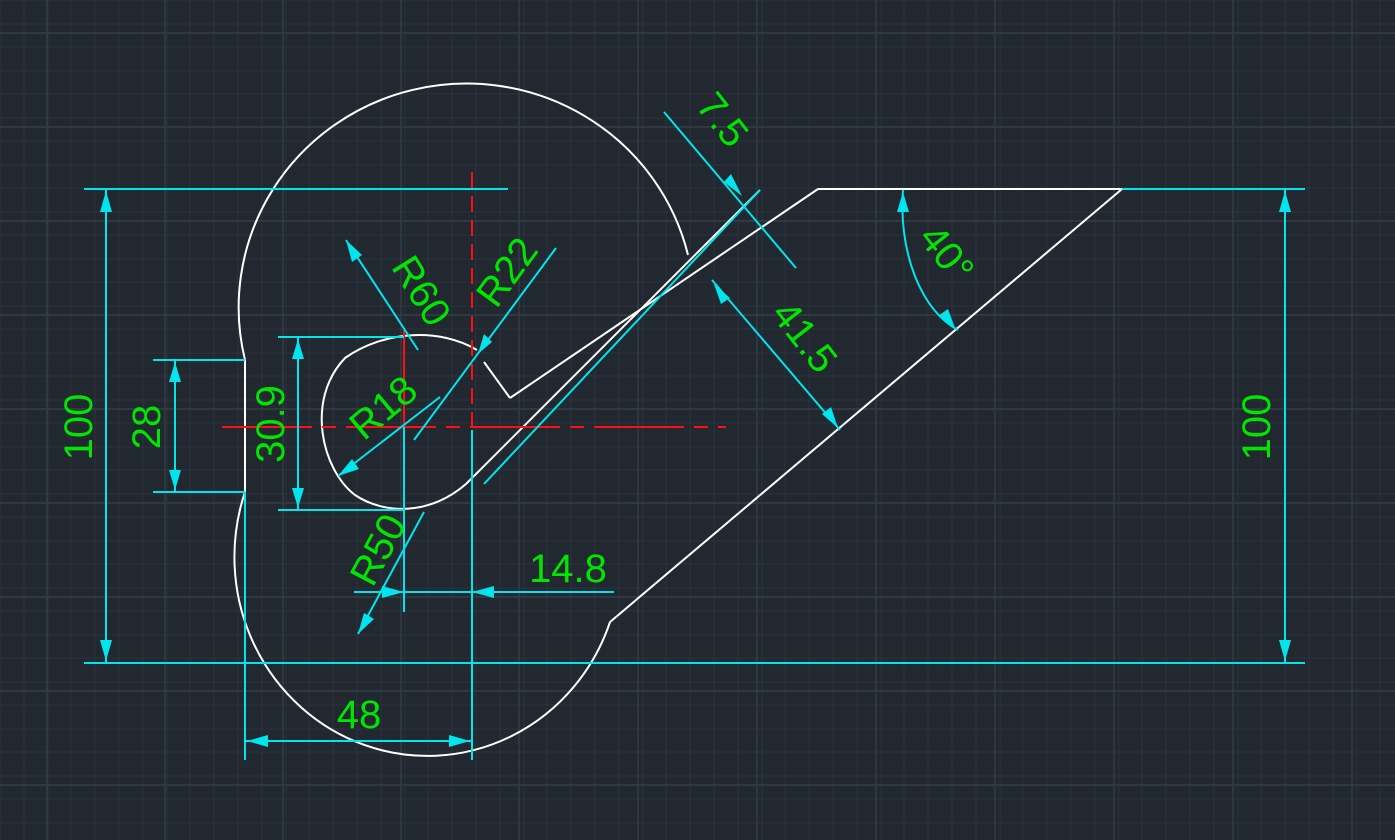 The width and height of the screenshot is (1395, 840). What do you see at coordinates (722, 120) in the screenshot?
I see `dim-slot-width: 7.5` at bounding box center [722, 120].